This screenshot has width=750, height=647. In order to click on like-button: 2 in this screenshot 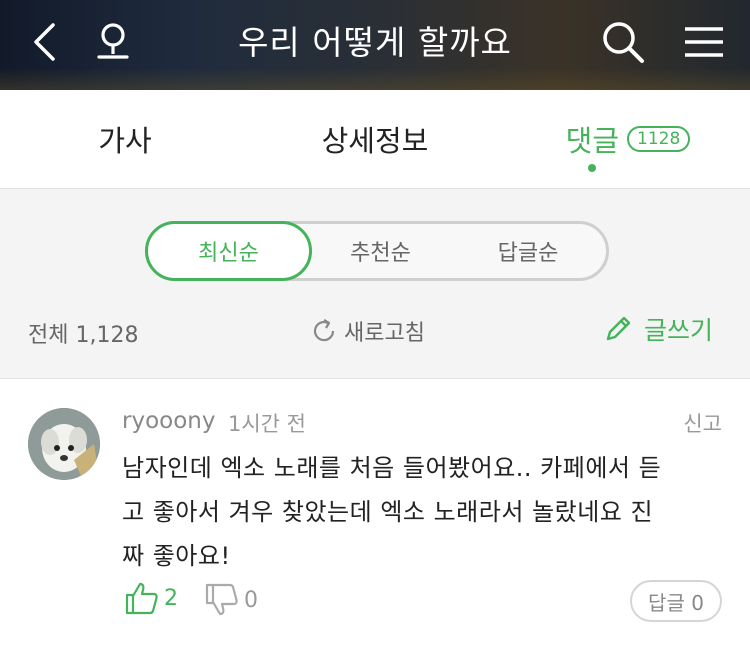, I will do `click(151, 598)`.